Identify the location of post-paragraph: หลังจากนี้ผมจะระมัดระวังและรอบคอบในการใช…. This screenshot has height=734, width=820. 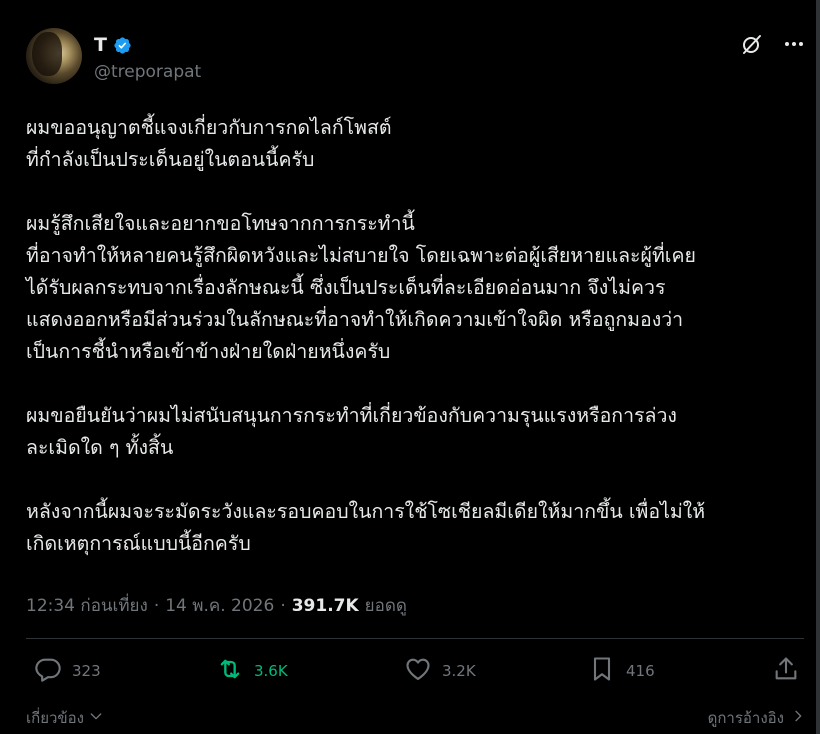
(366, 527).